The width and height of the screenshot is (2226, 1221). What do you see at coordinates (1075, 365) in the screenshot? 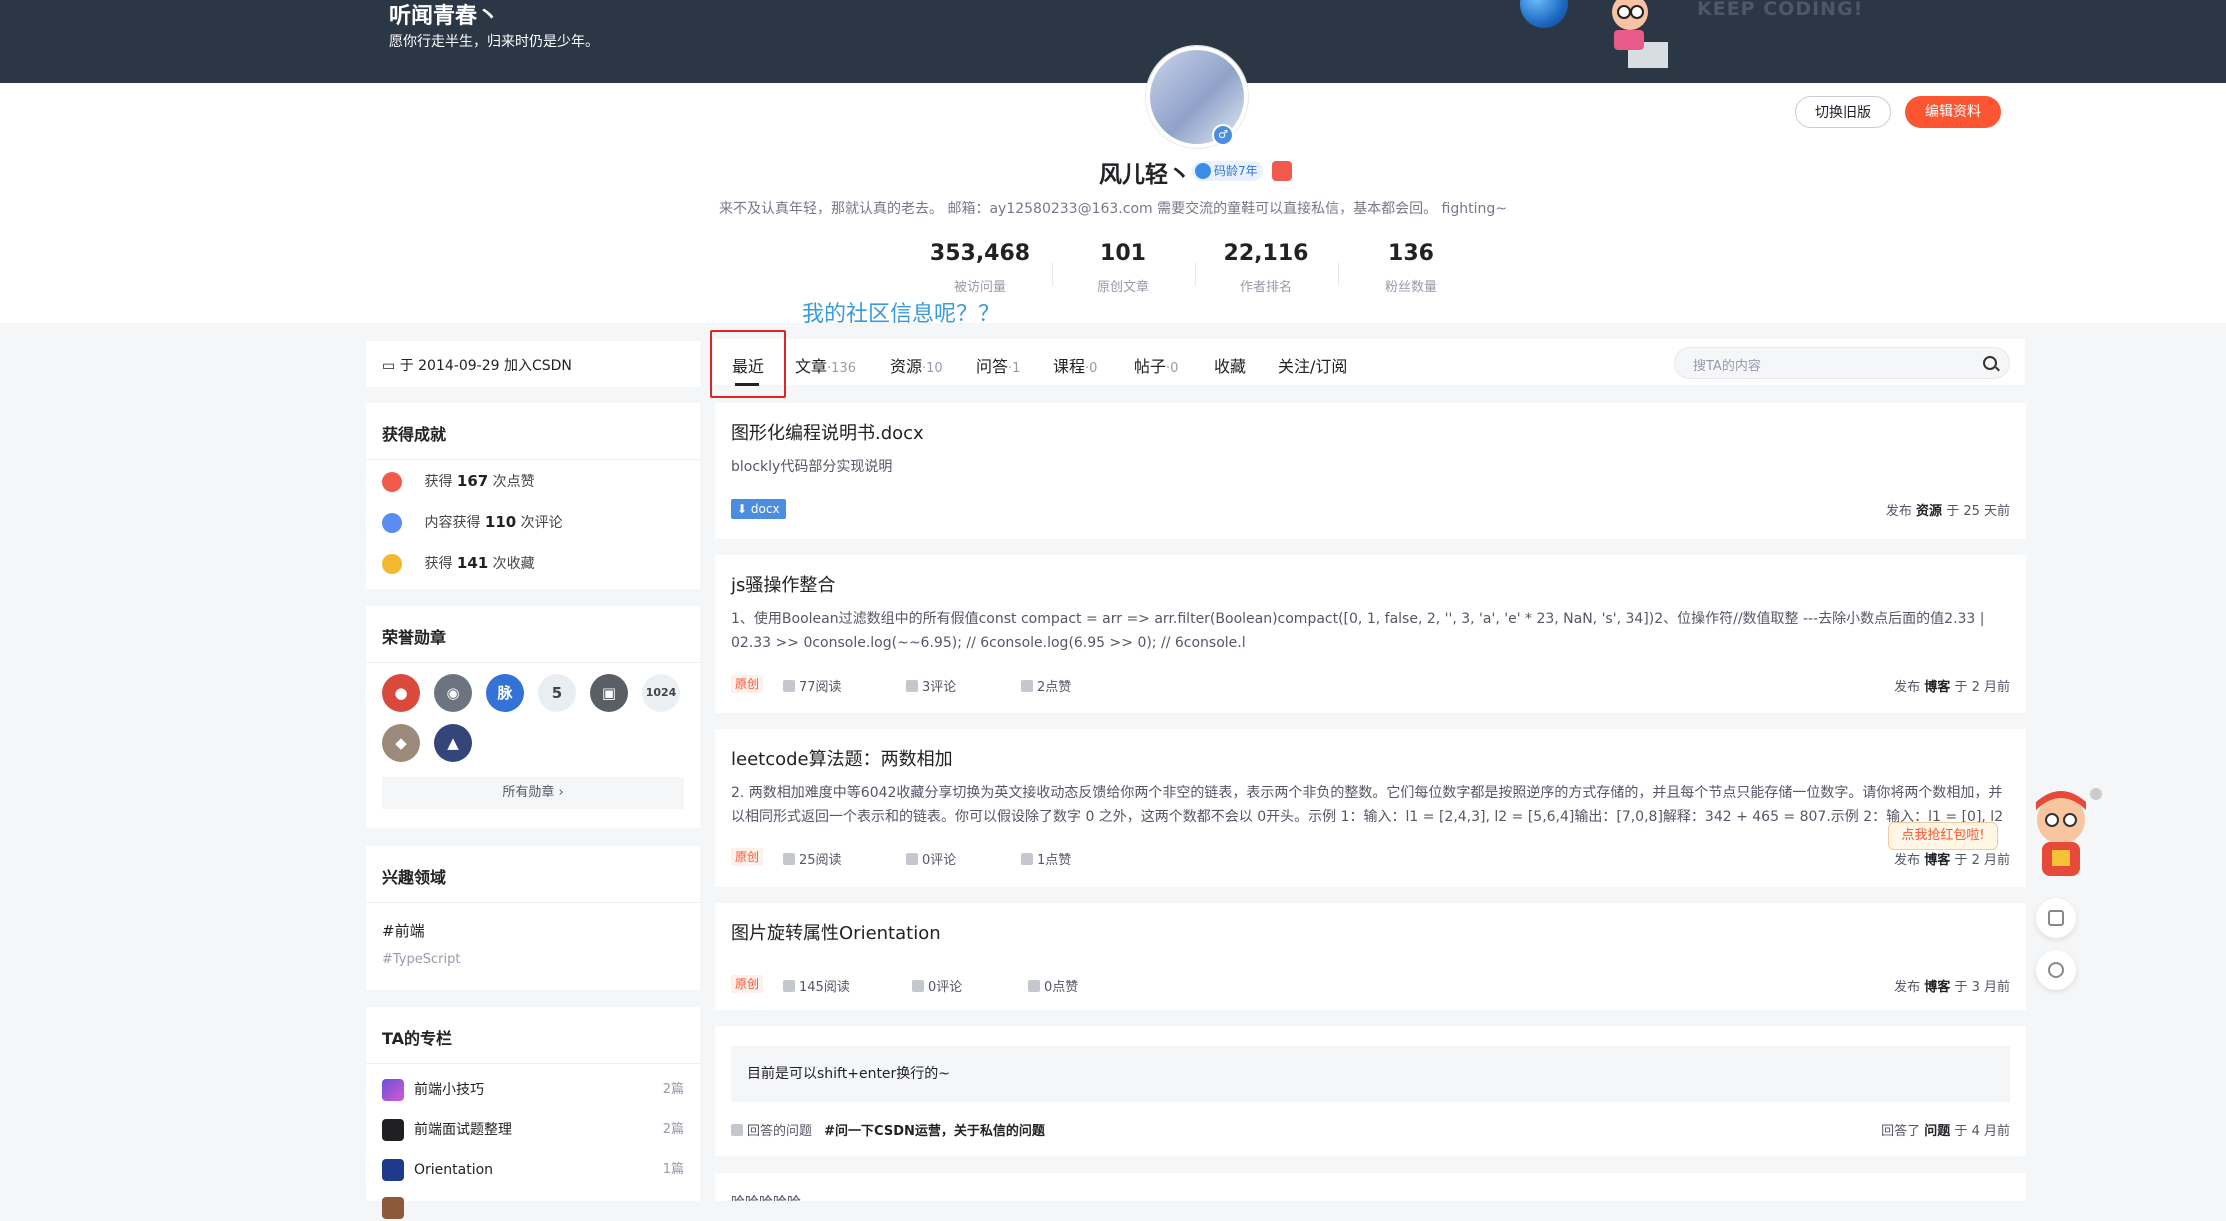
I see `tab-courses: 课程·0` at bounding box center [1075, 365].